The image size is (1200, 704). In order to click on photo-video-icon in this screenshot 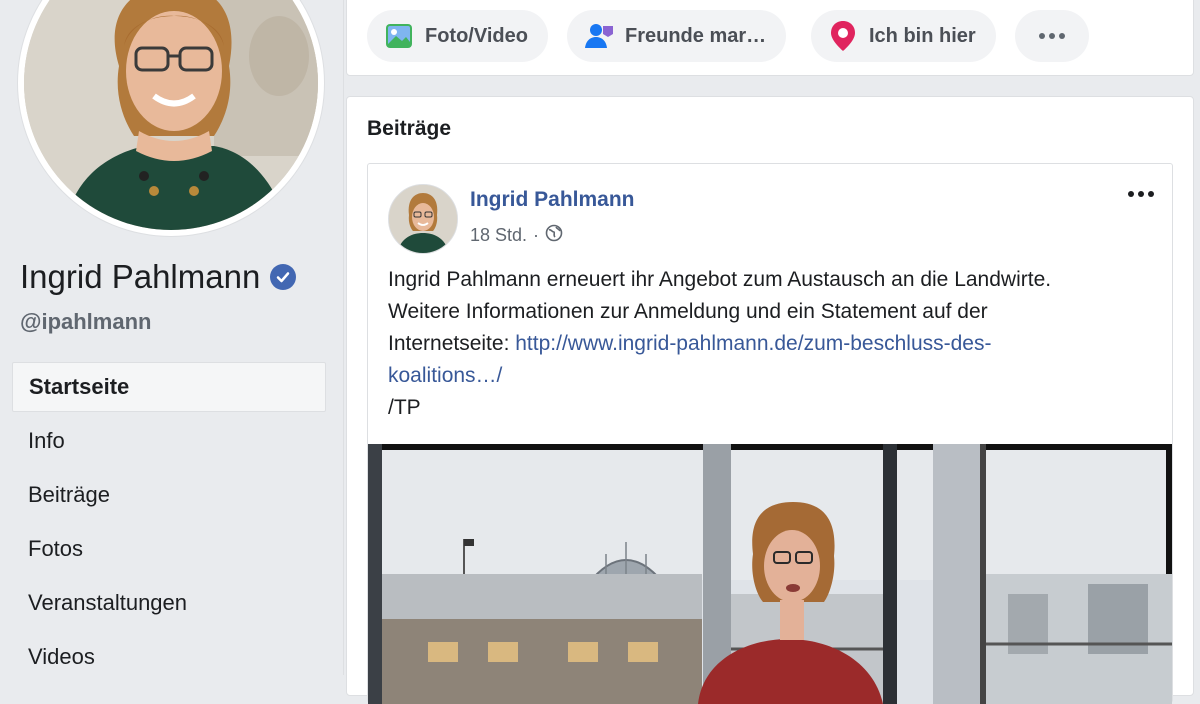, I will do `click(399, 36)`.